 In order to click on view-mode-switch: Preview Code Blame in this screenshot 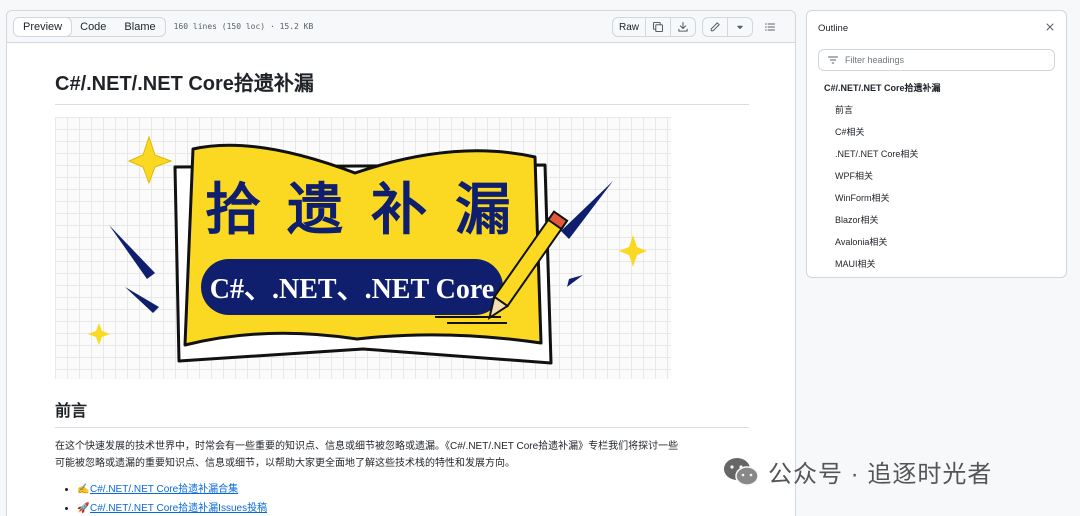, I will do `click(89, 26)`.